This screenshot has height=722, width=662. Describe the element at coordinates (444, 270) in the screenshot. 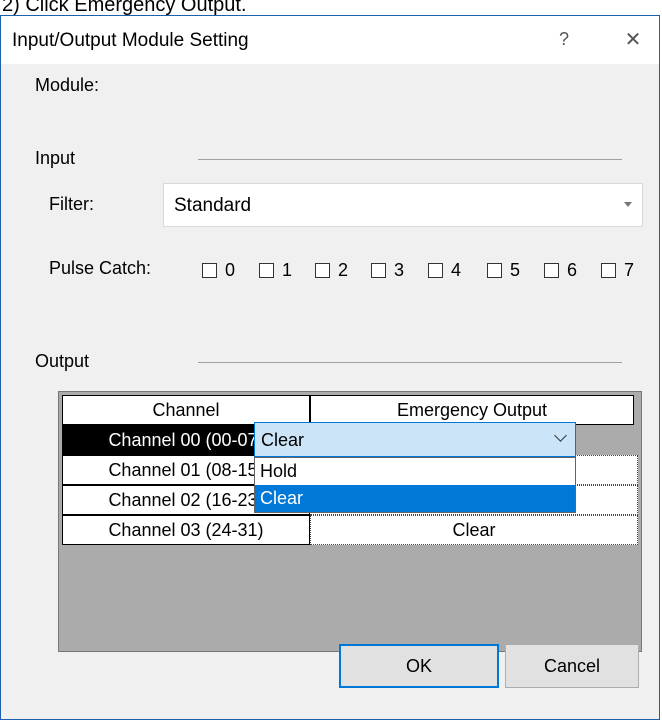

I see `pulse-catch-checkbox-4: 4` at that location.